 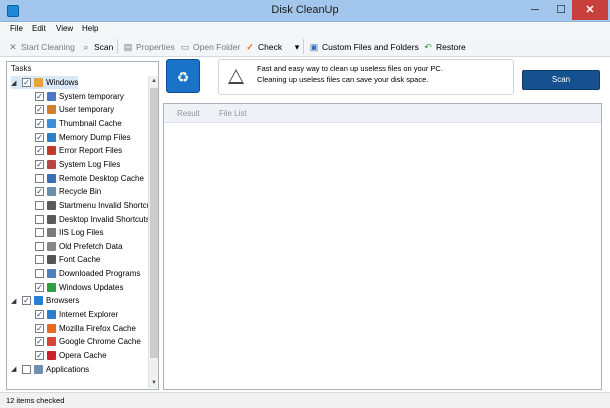 I want to click on menu-edit: Edit, so click(x=39, y=28).